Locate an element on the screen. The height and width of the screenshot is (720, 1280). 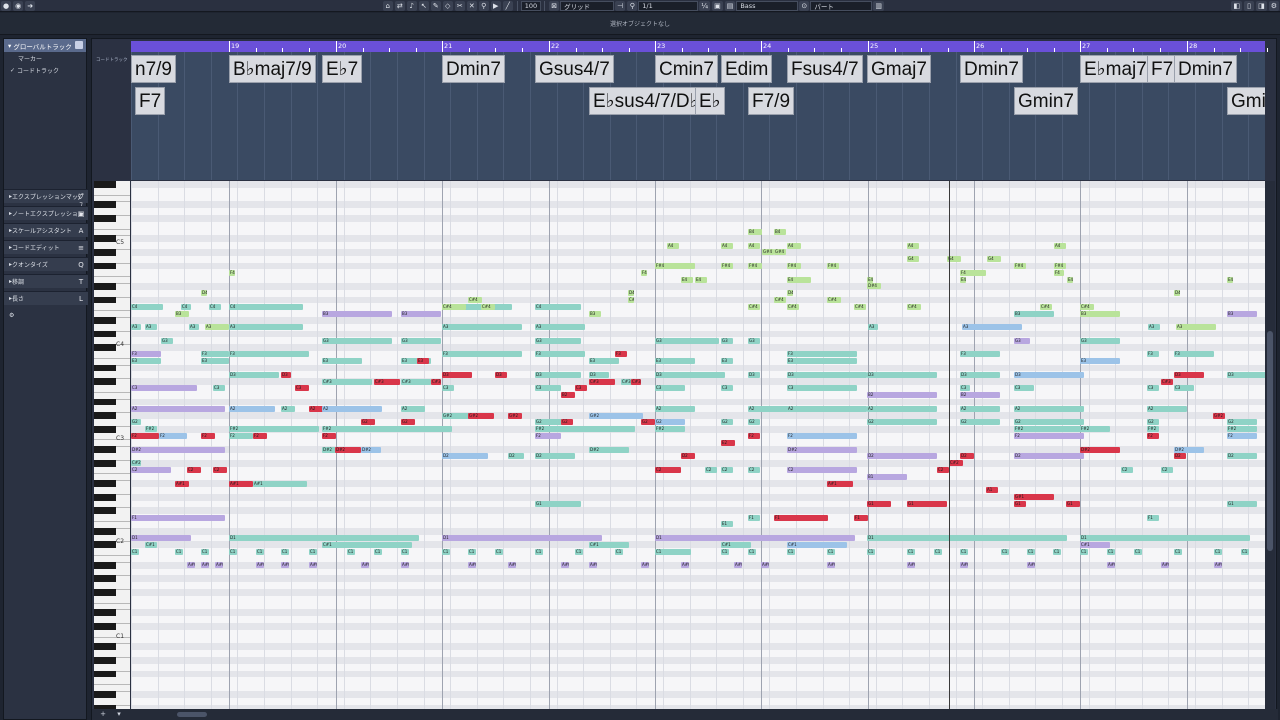
section-icon: ≡ is located at coordinates (81, 248).